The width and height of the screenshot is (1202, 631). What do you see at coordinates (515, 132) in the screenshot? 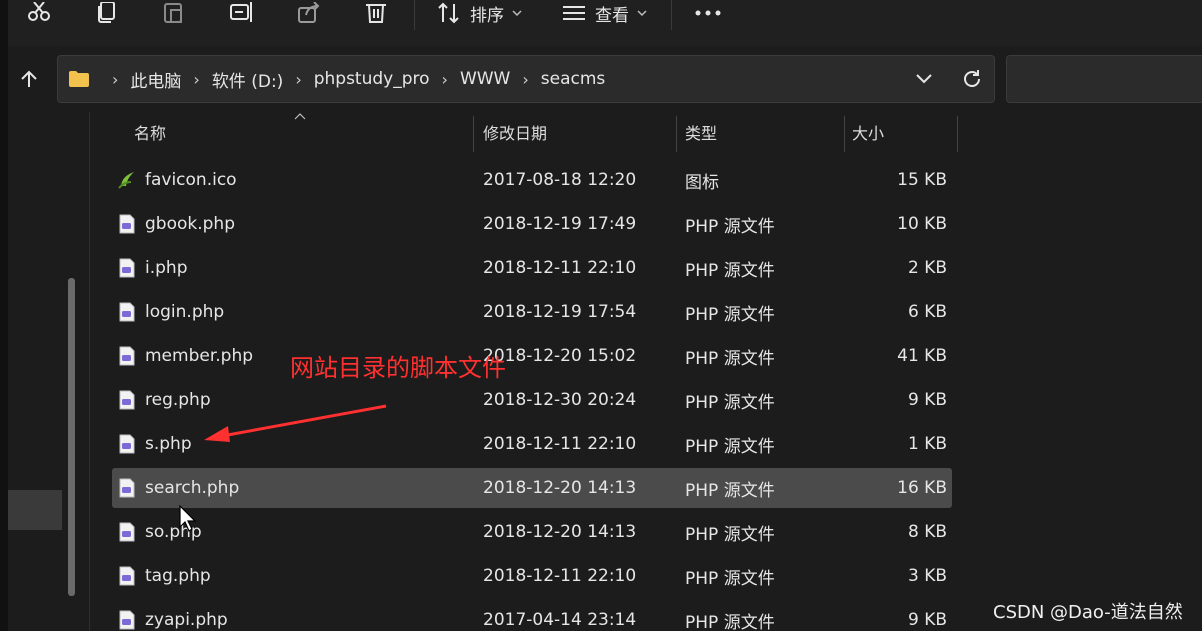
I see `column-date: 修改日期` at bounding box center [515, 132].